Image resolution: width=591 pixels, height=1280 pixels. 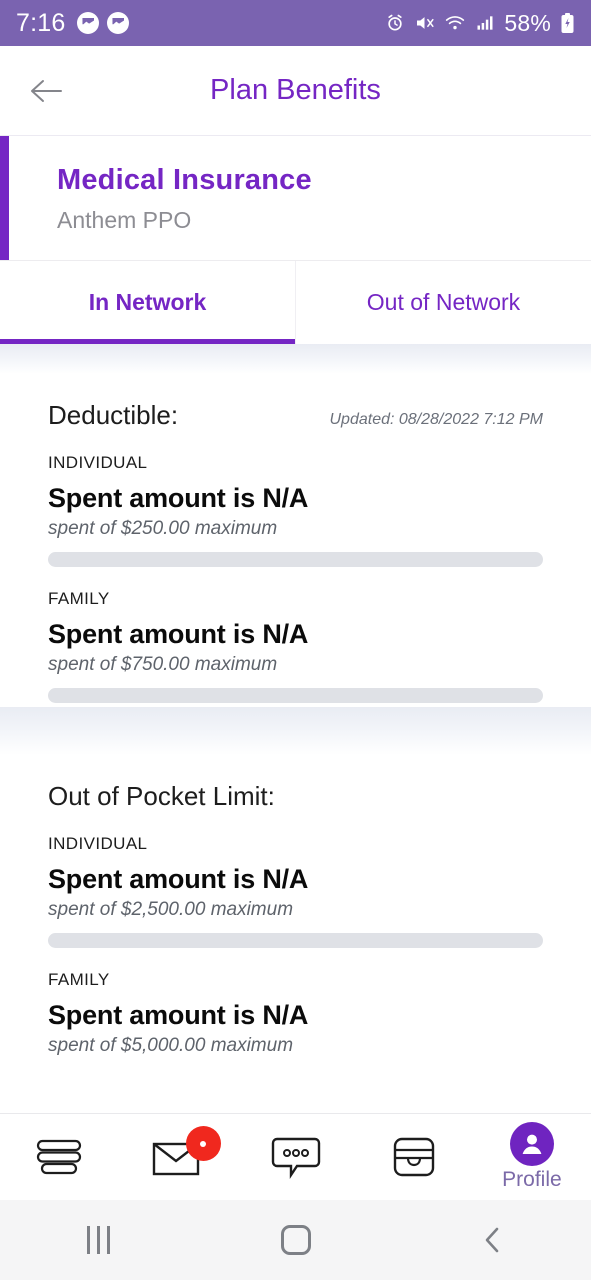 I want to click on profile-avatar-icon, so click(x=531, y=1144).